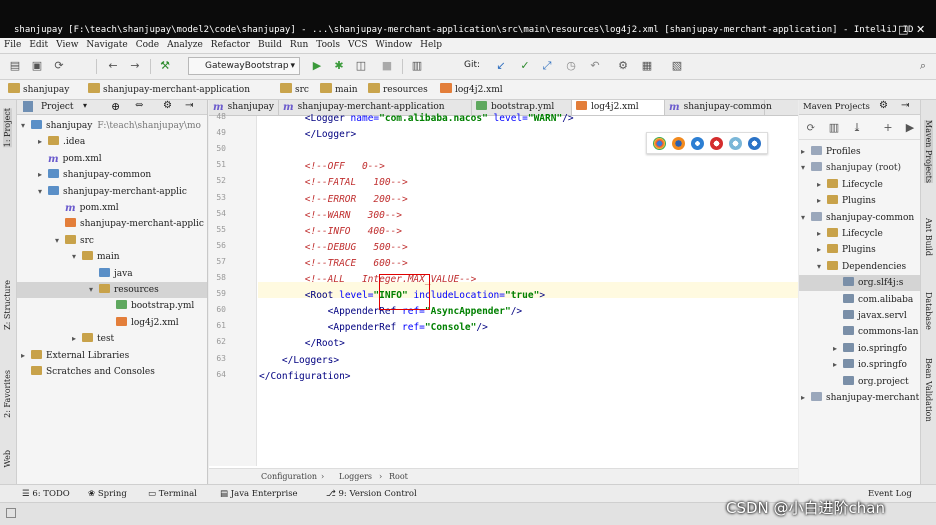 This screenshot has width=936, height=525. I want to click on search-icon: ⌕, so click(923, 66).